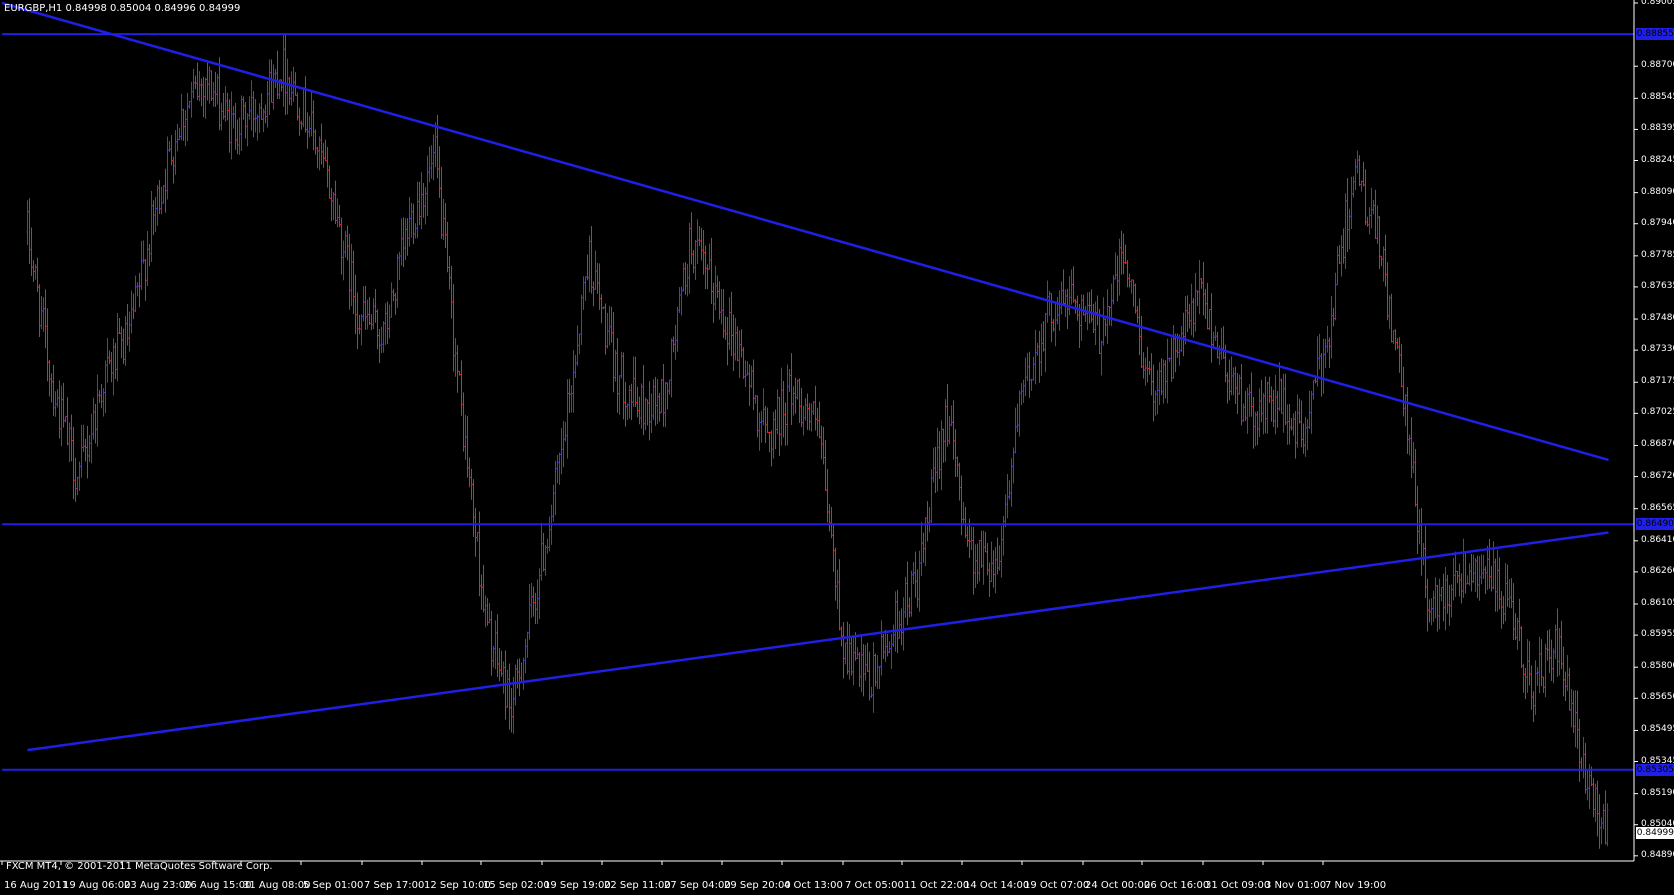 This screenshot has height=895, width=1674. Describe the element at coordinates (1657, 222) in the screenshot. I see `price-tick-label: 0.87940` at that location.